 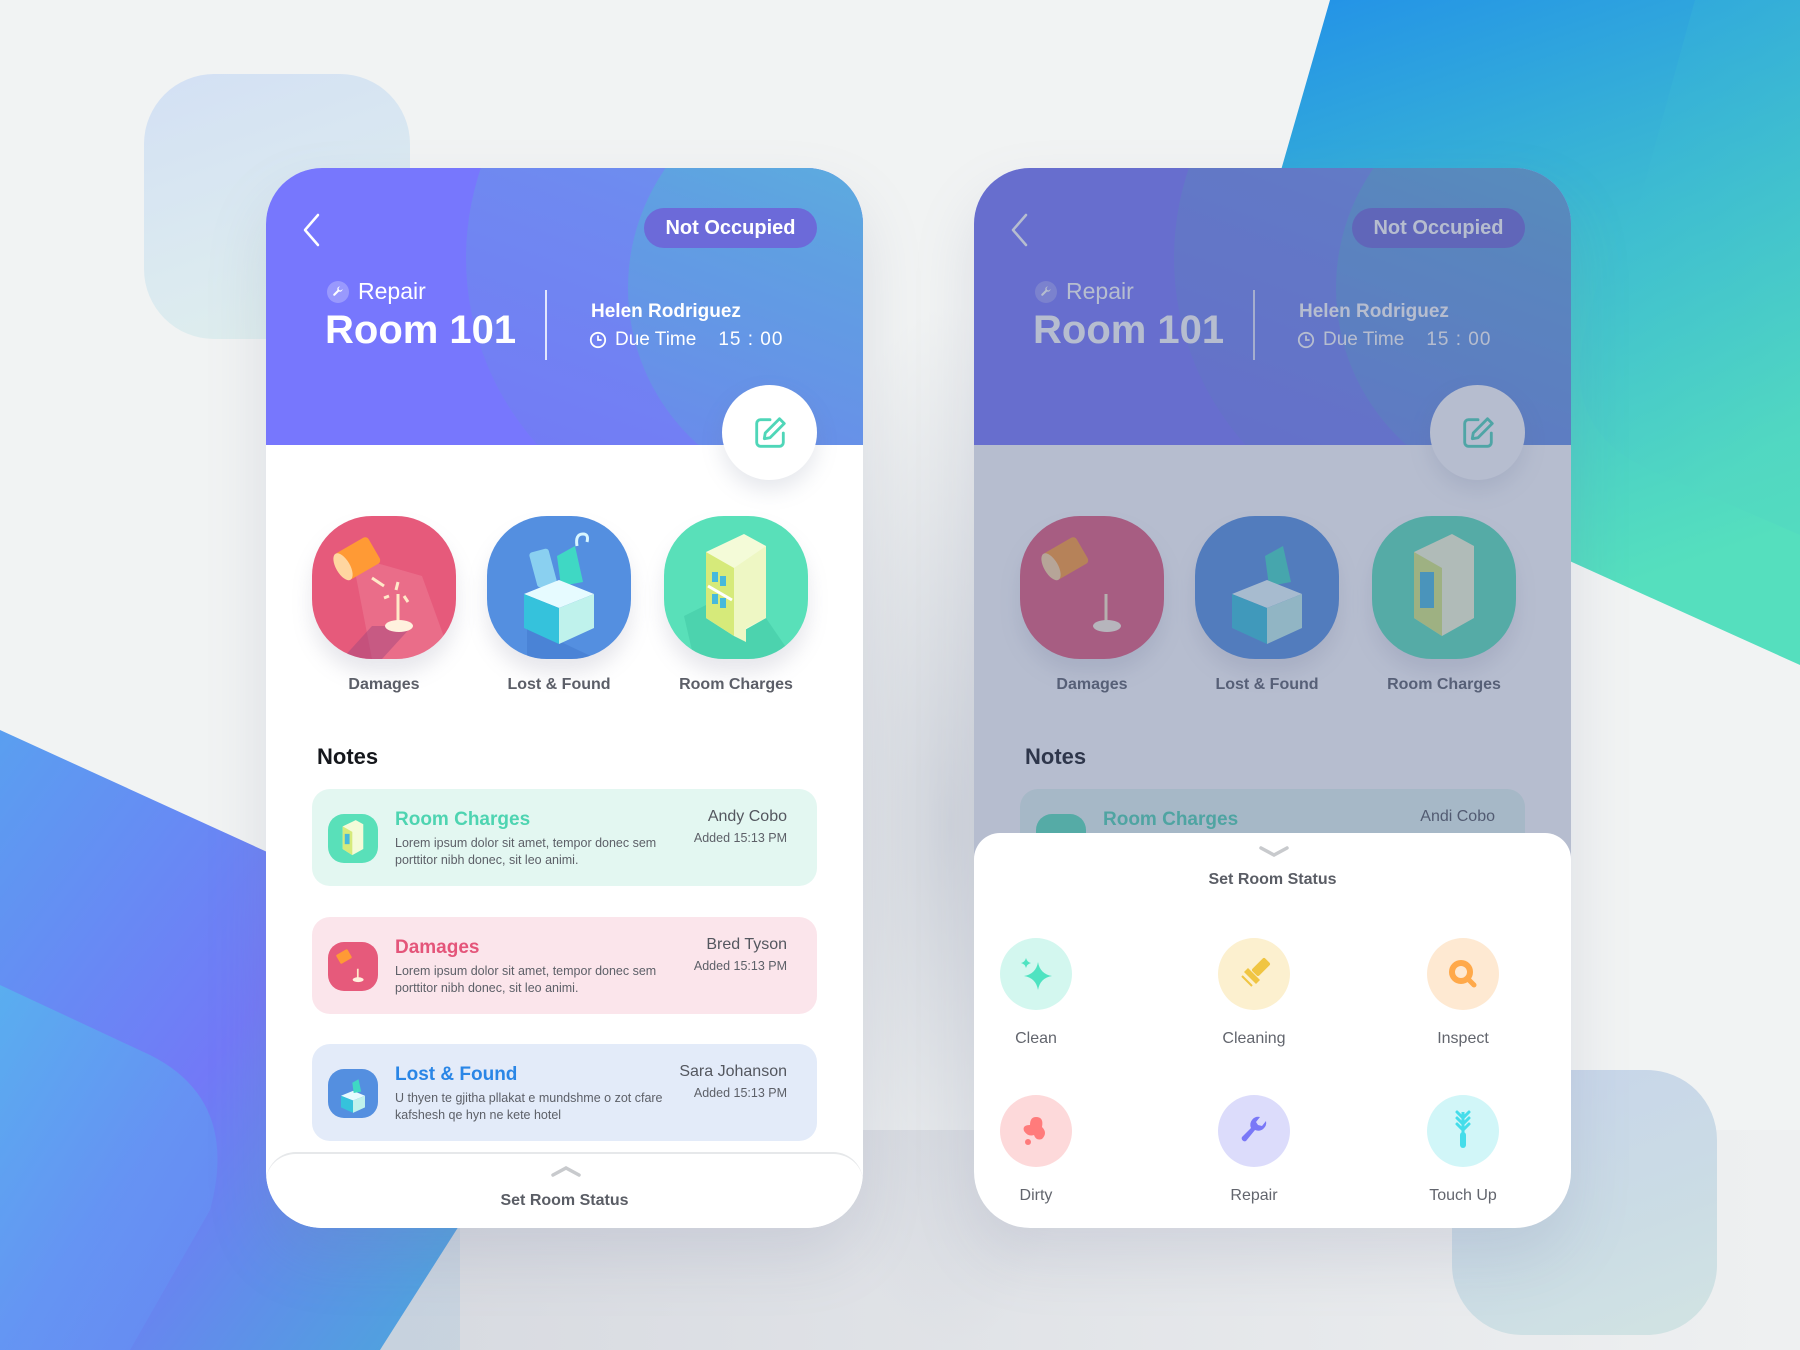 I want to click on status-option-clean: Clean, so click(x=1036, y=993).